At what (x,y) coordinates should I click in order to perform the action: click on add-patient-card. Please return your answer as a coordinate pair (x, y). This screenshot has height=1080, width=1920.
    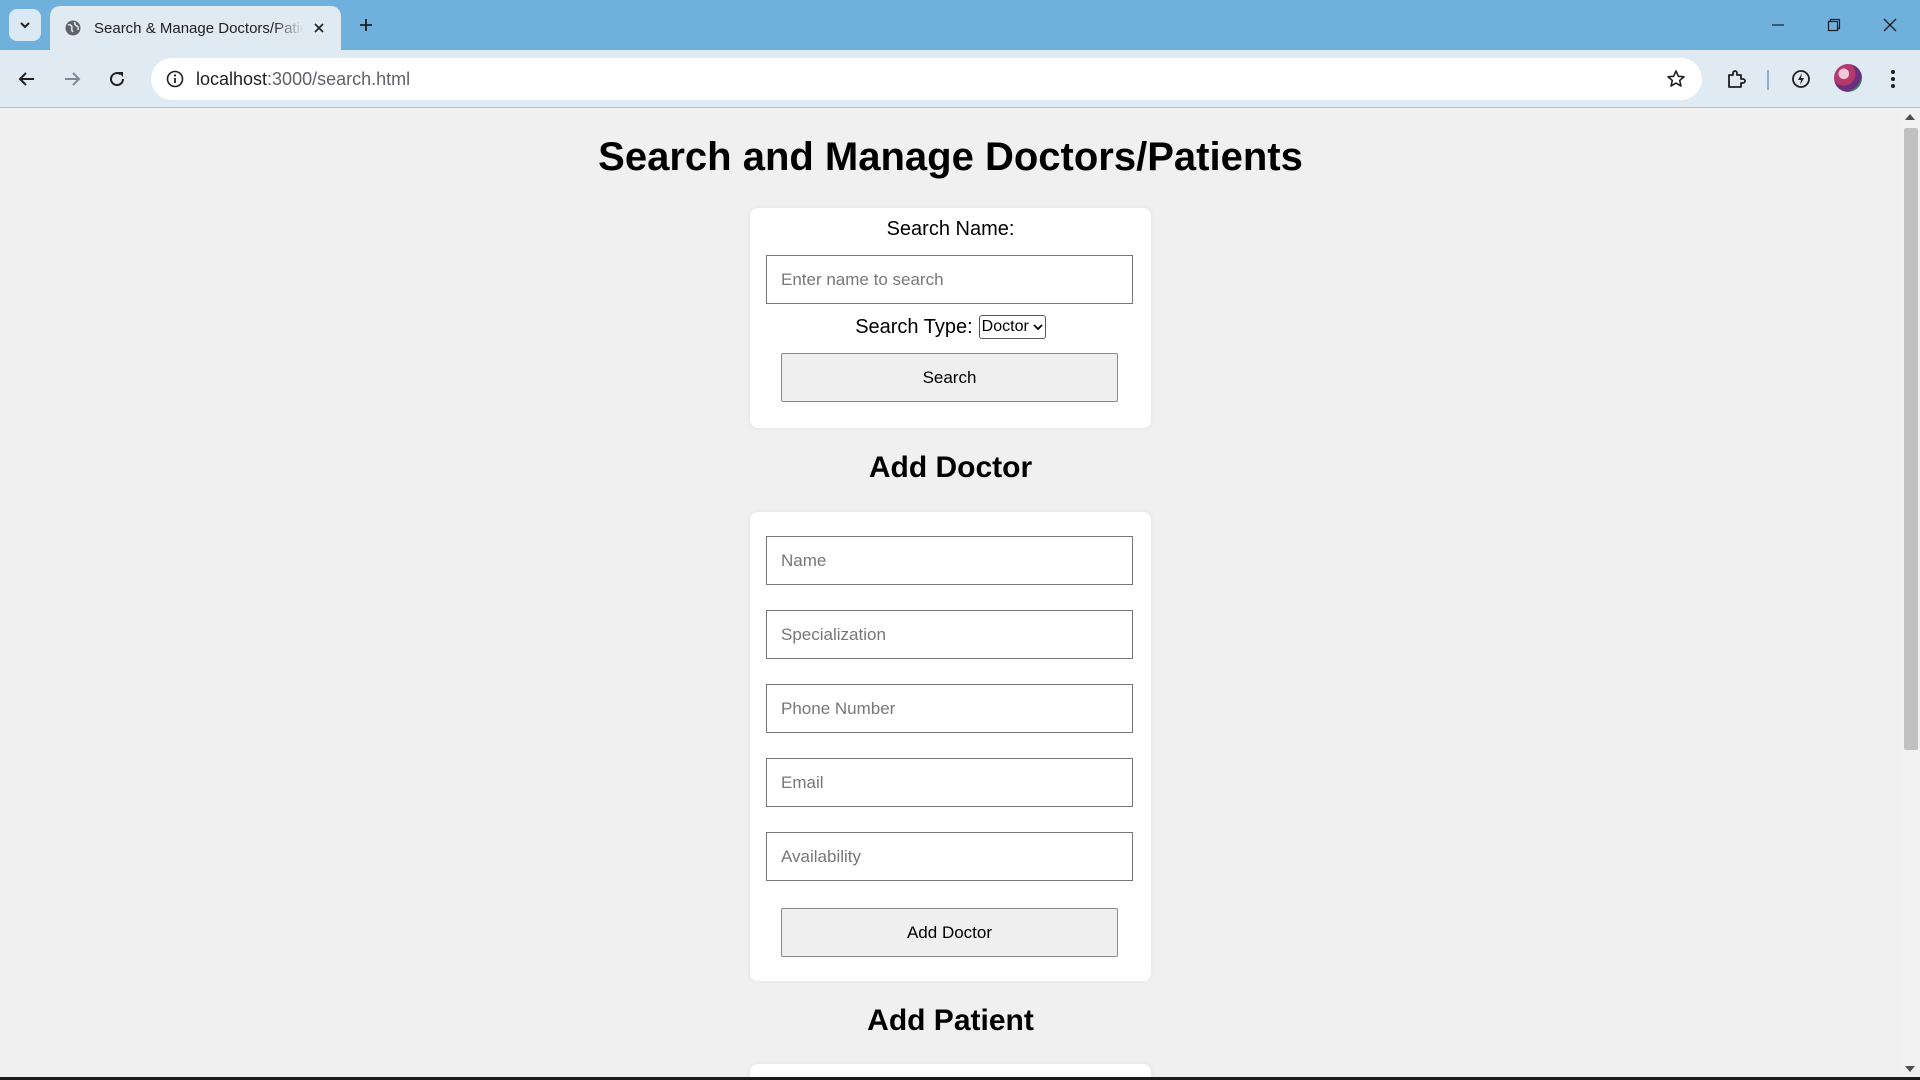
    Looking at the image, I should click on (950, 1070).